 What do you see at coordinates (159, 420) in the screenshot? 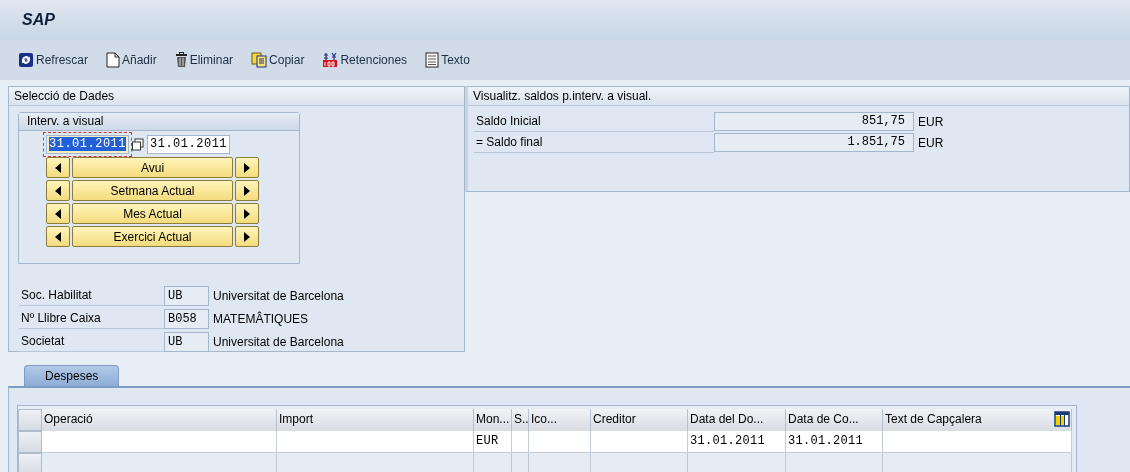
I see `column-header: Operació` at bounding box center [159, 420].